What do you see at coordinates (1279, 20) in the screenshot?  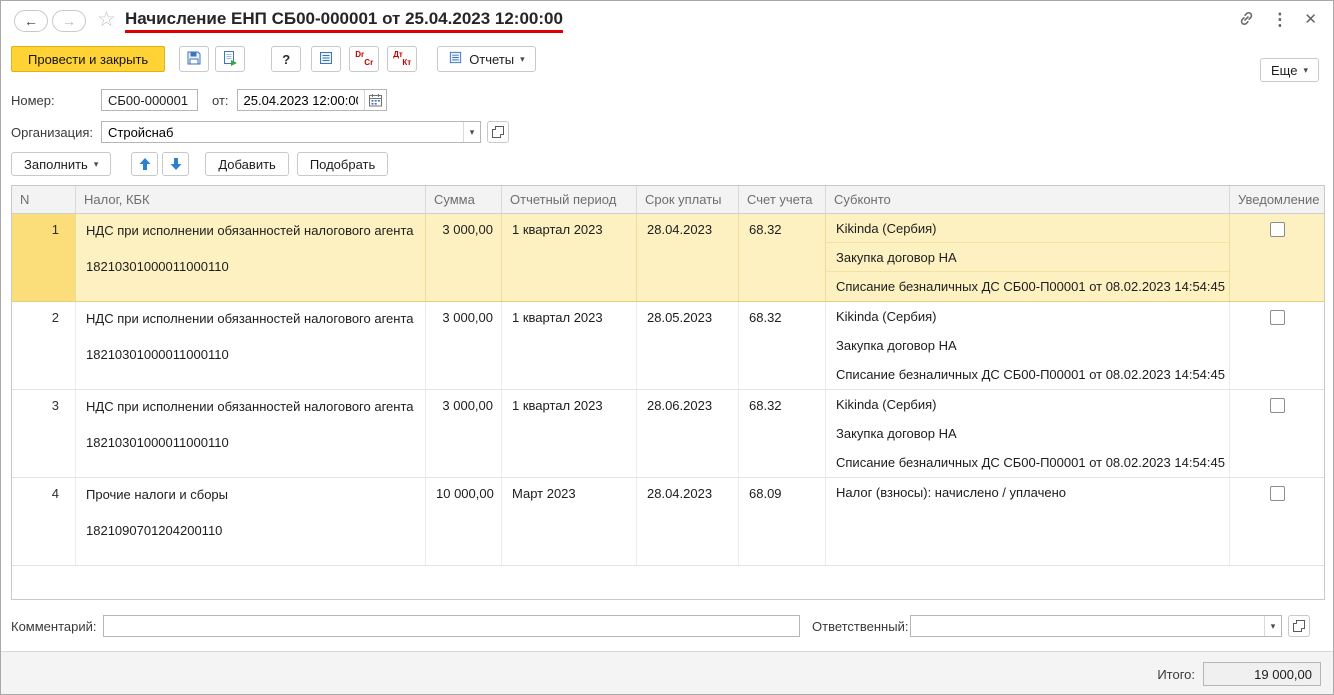 I see `menu-kebab-icon: ⋮` at bounding box center [1279, 20].